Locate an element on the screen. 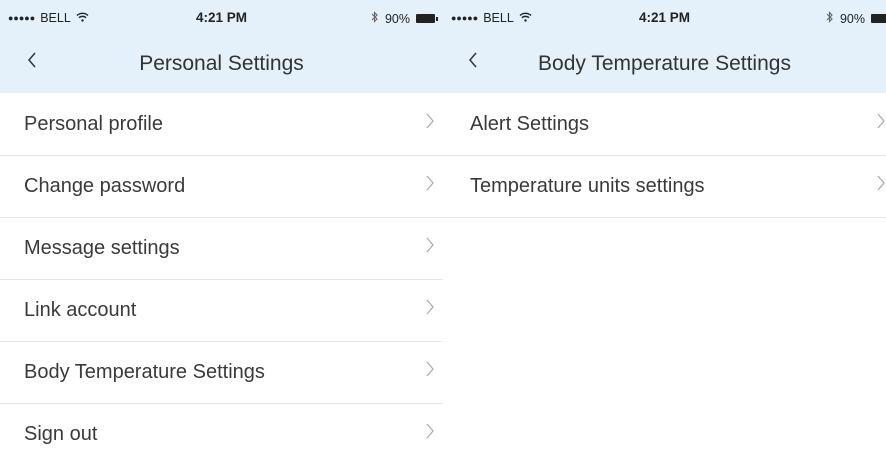 The width and height of the screenshot is (886, 459). list-item-label: Temperature units settings is located at coordinates (587, 186).